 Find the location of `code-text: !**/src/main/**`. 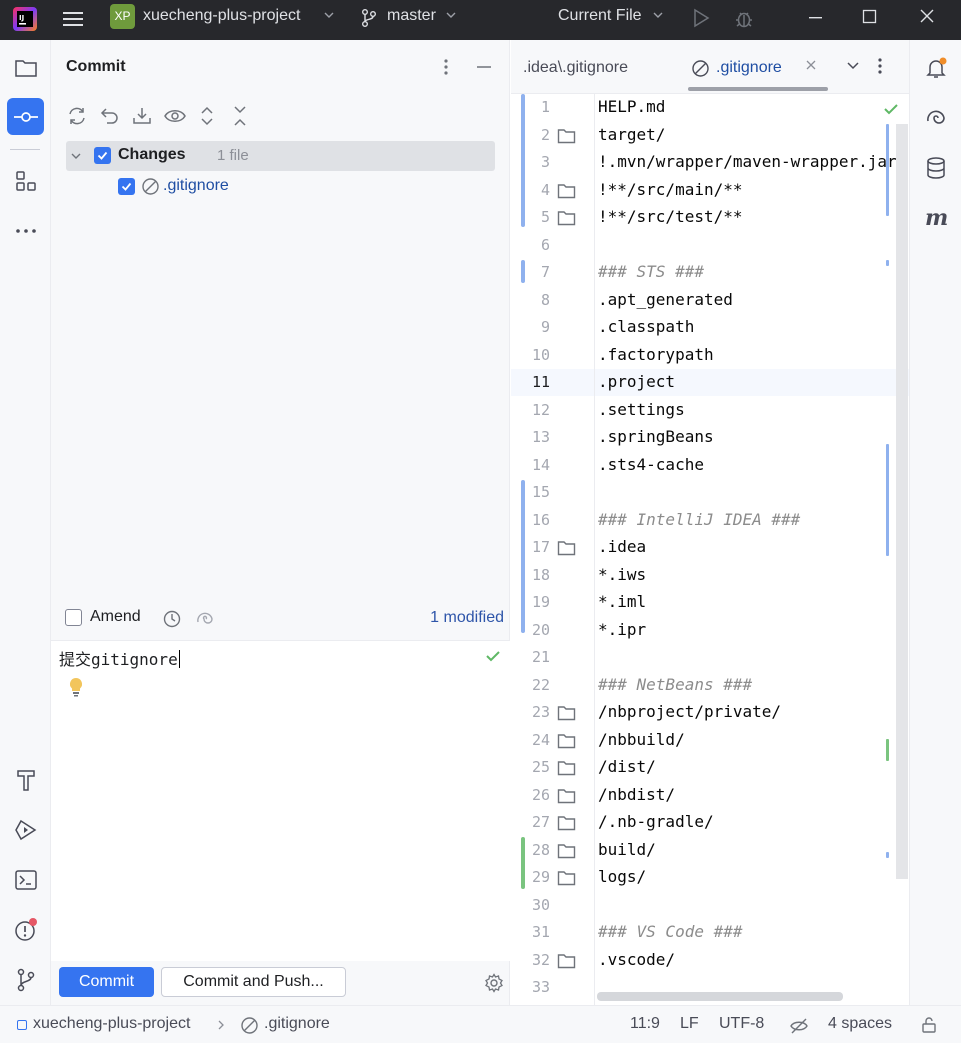

code-text: !**/src/main/** is located at coordinates (670, 189).